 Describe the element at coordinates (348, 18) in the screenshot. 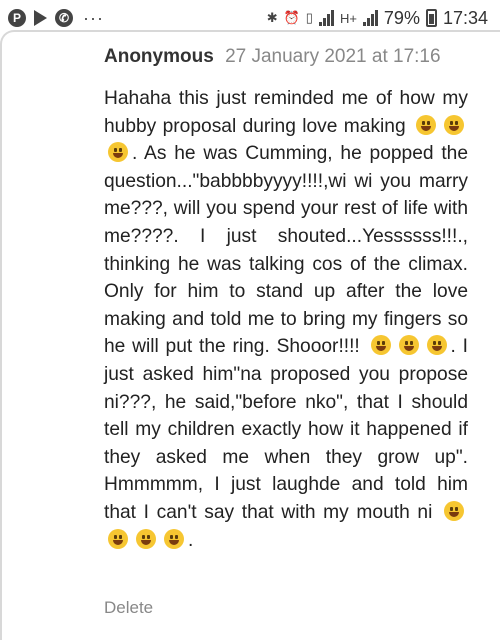

I see `network-type: H+` at that location.